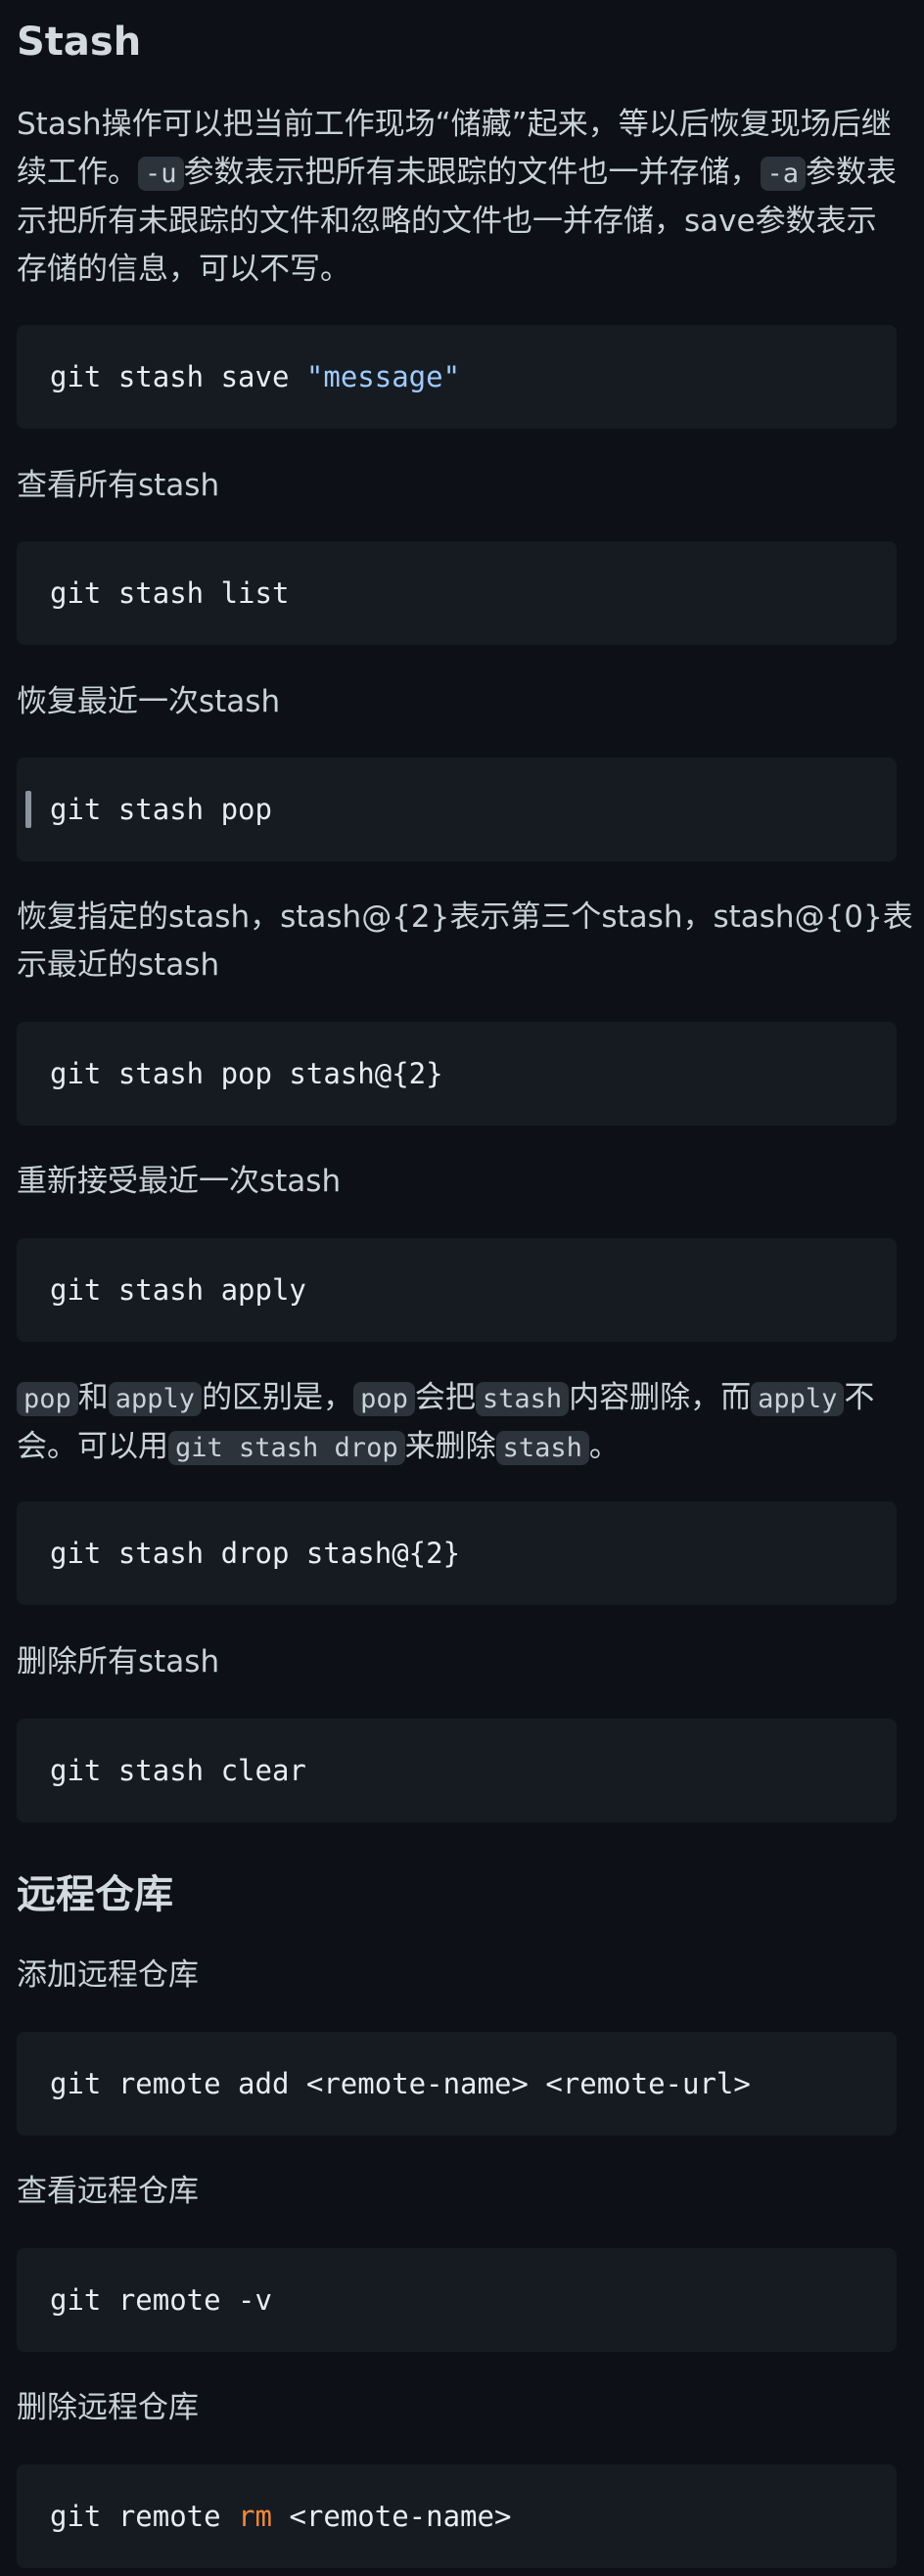 Image resolution: width=924 pixels, height=2576 pixels. I want to click on code-text: git stash pop, so click(161, 810).